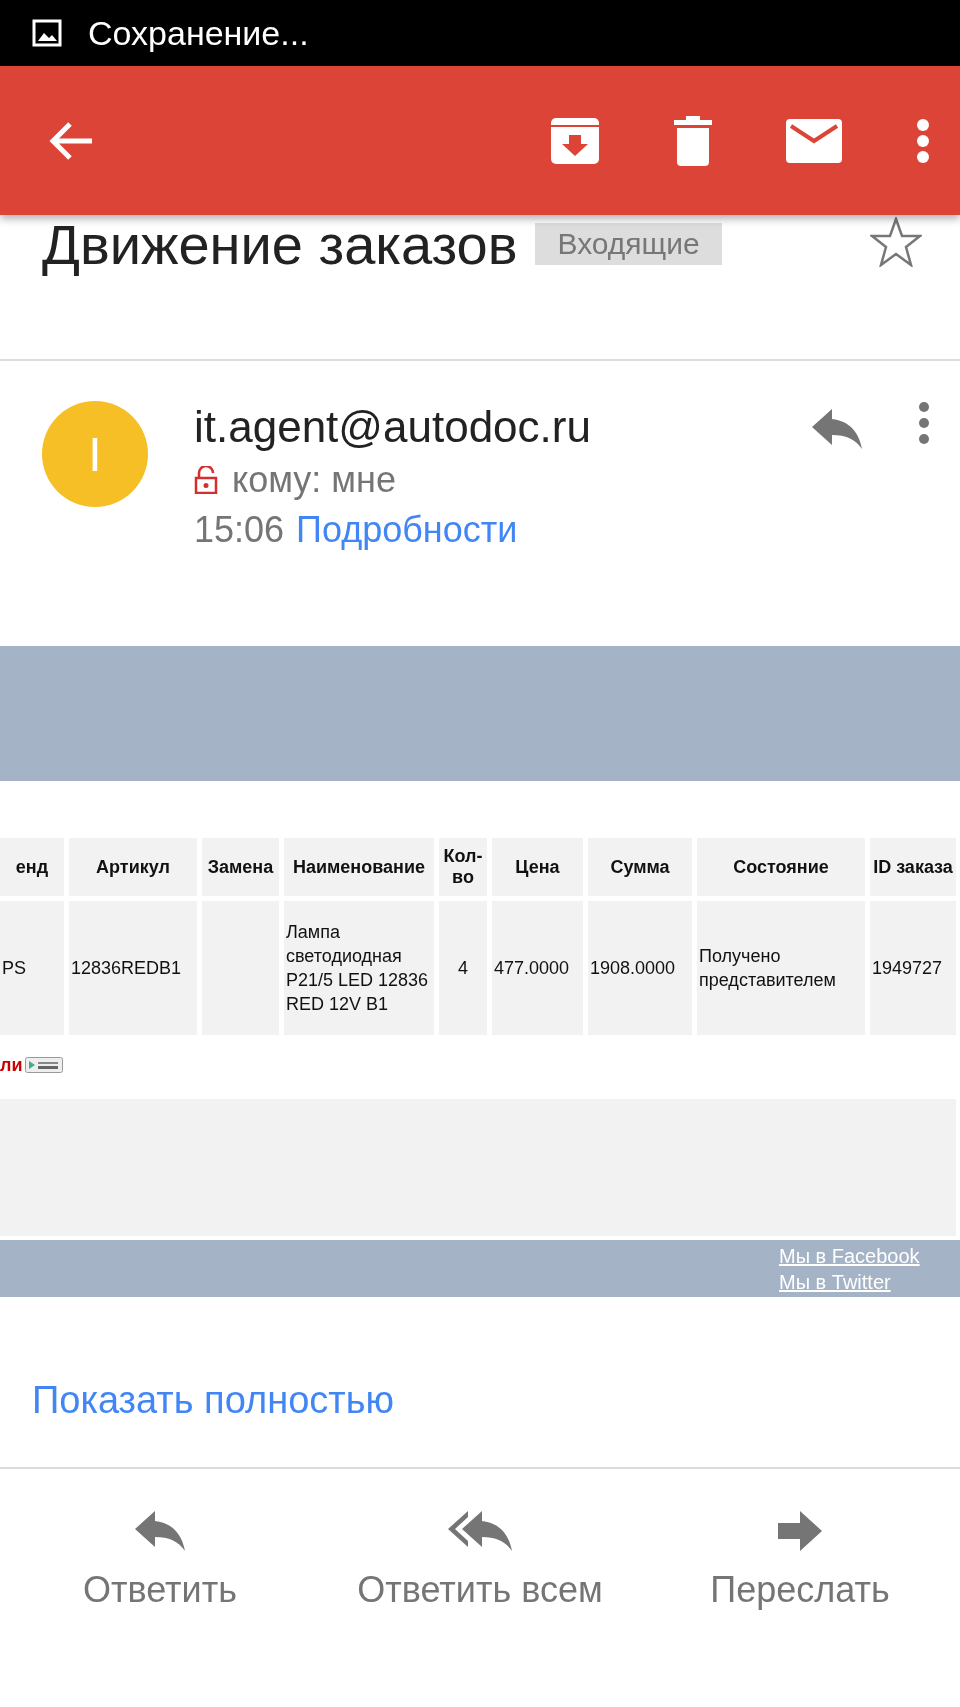  I want to click on sender-avatar: I, so click(95, 454).